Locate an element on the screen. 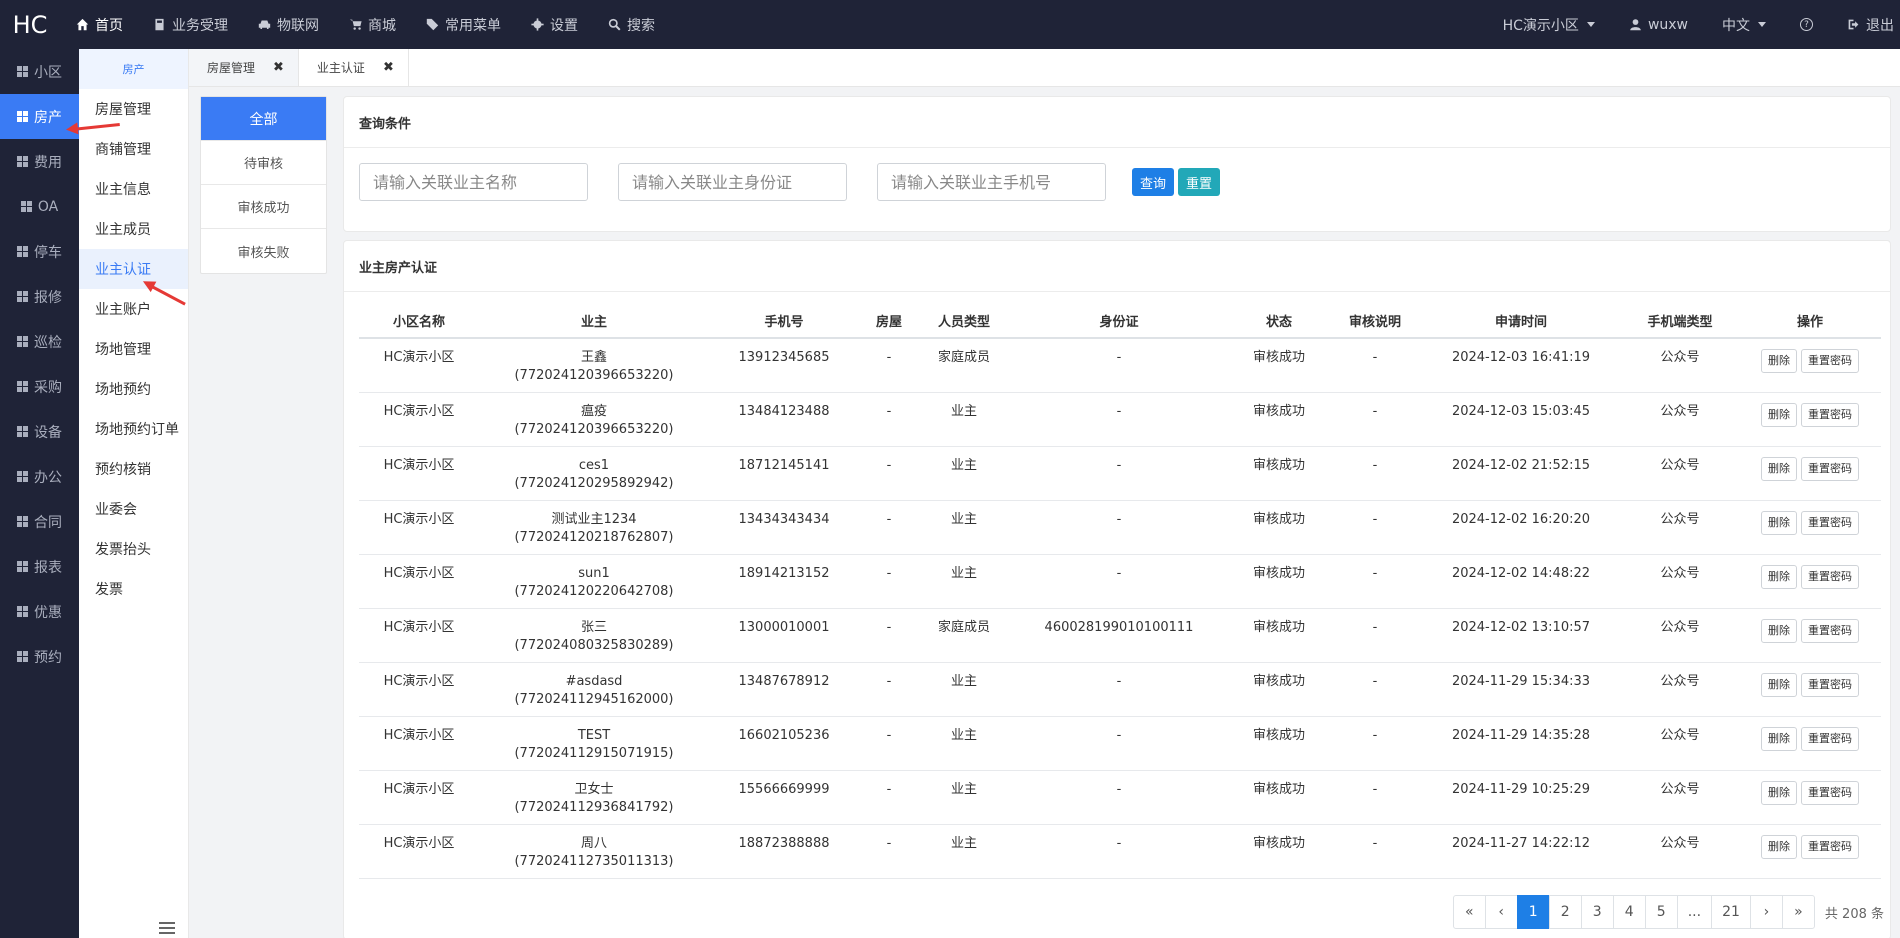 This screenshot has height=938, width=1900. collapse-menu-icon is located at coordinates (167, 929).